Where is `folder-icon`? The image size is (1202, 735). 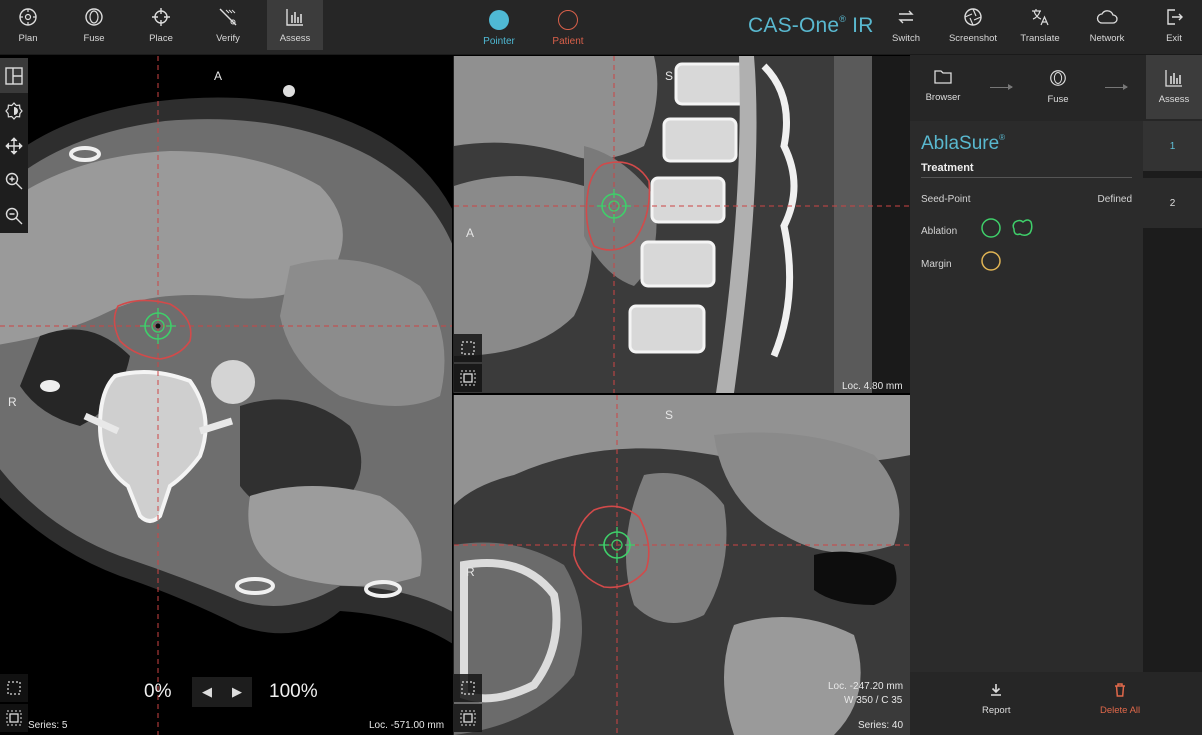 folder-icon is located at coordinates (943, 77).